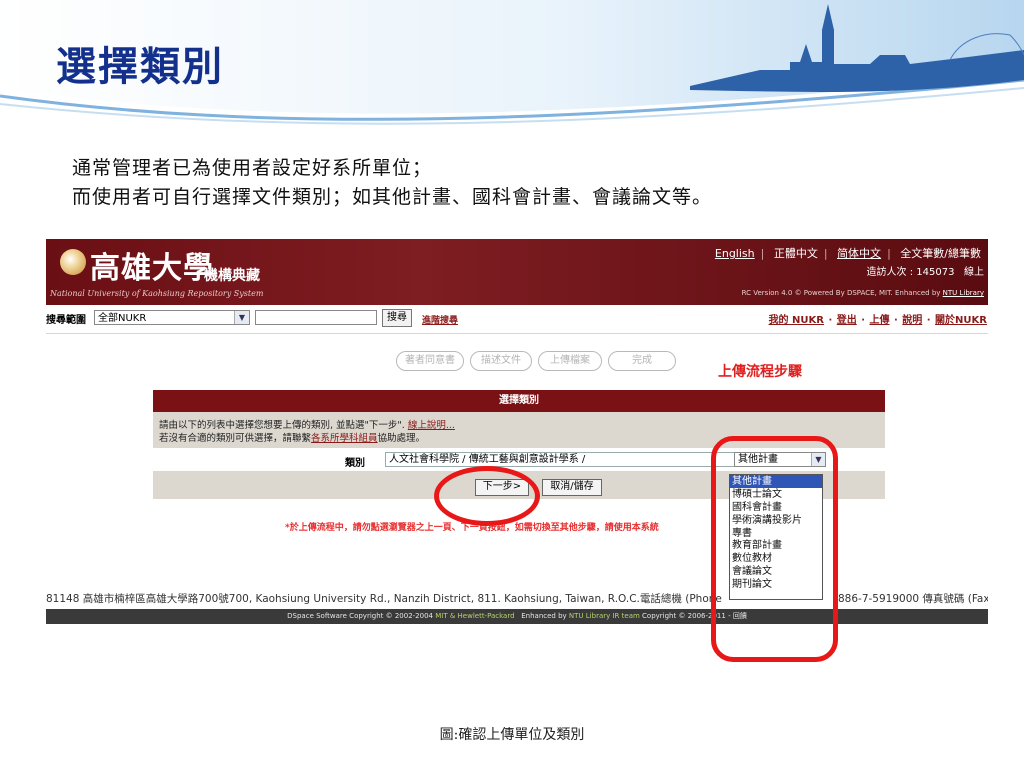 This screenshot has height=768, width=1024. What do you see at coordinates (501, 361) in the screenshot?
I see `step-describe: 描述文件` at bounding box center [501, 361].